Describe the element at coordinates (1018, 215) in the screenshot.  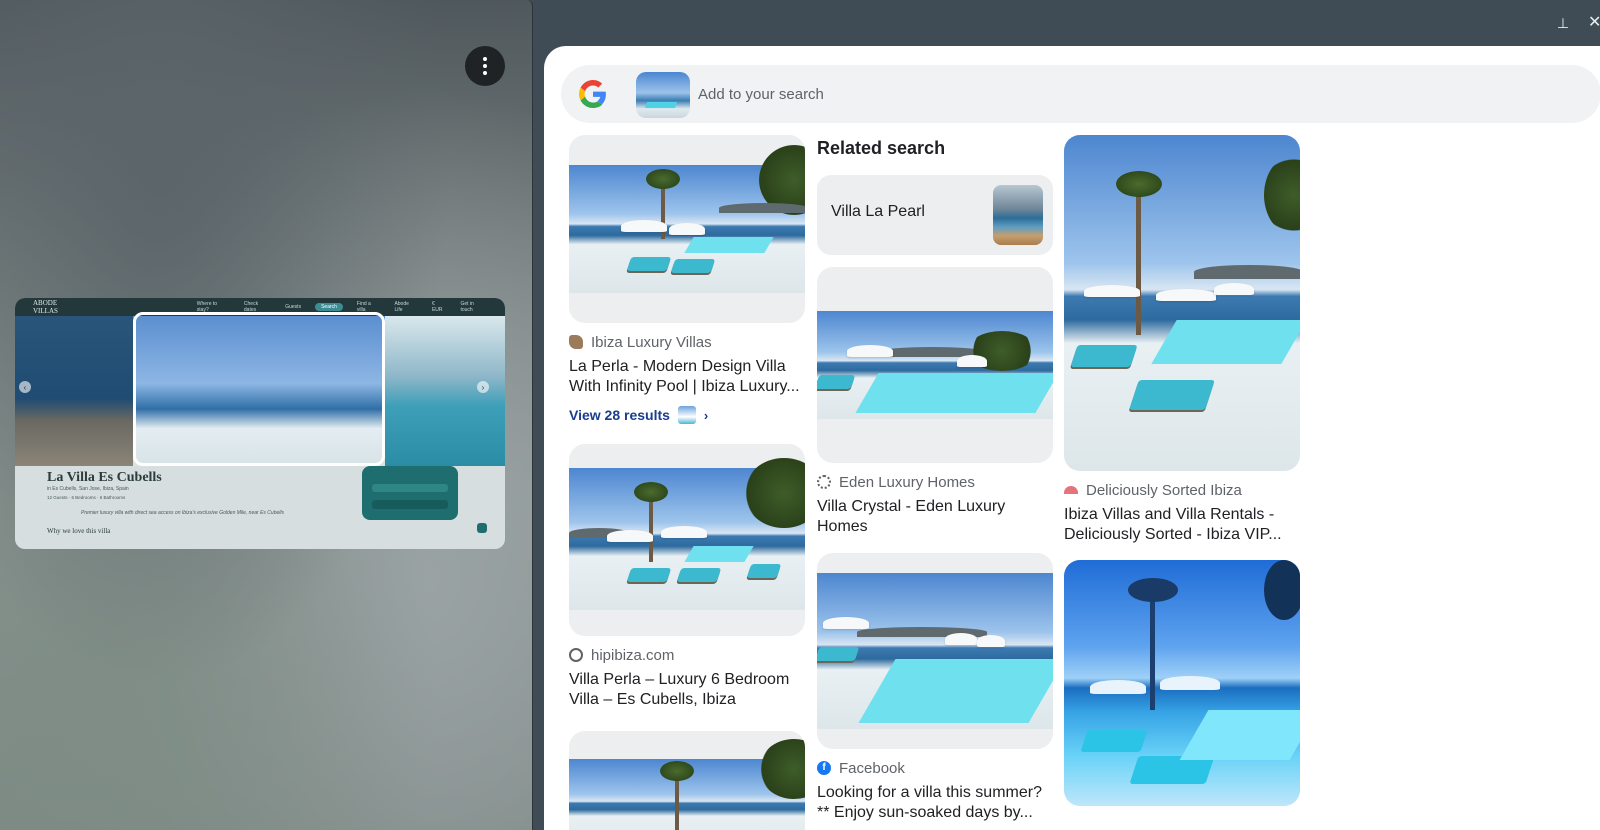
I see `related-search-thumbnail` at that location.